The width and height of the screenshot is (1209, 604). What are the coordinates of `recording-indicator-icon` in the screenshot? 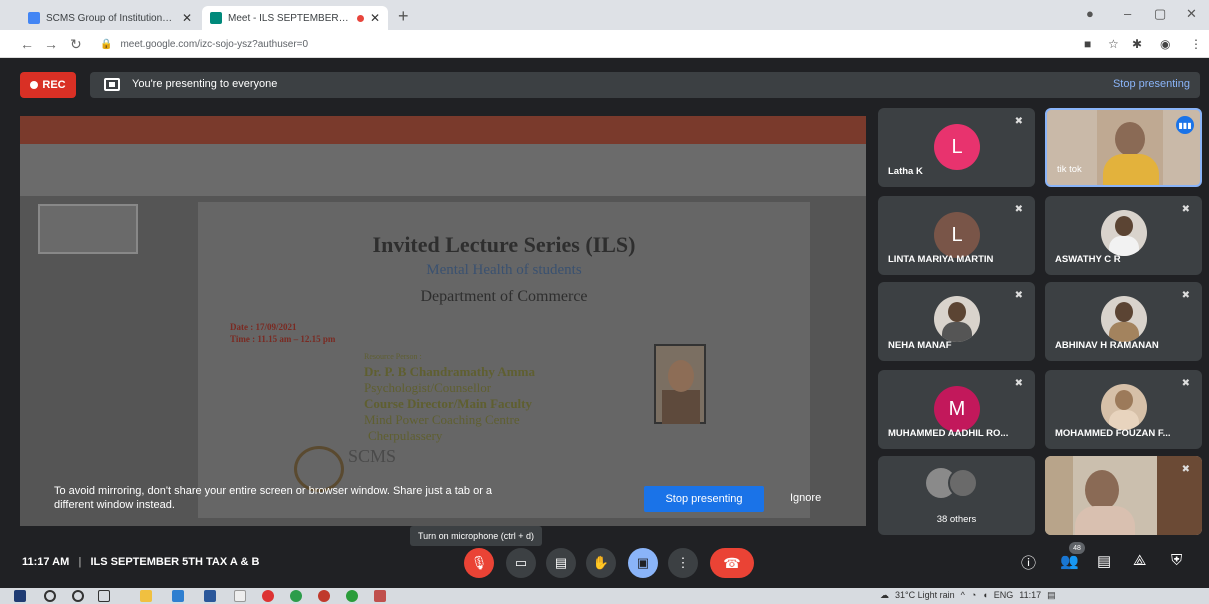 It's located at (360, 18).